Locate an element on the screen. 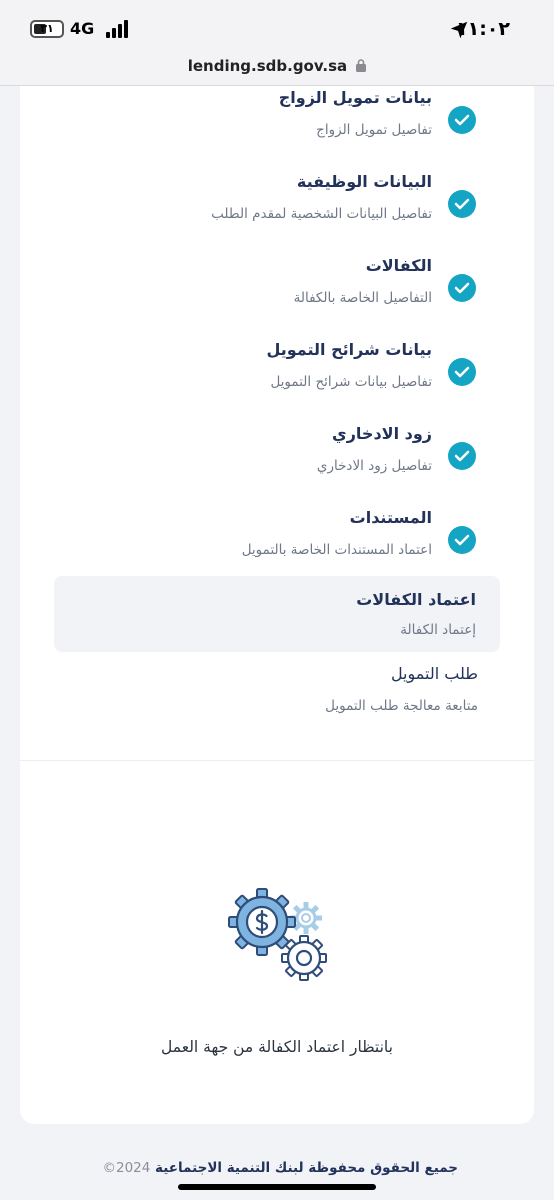 The height and width of the screenshot is (1200, 554). step-title: الكفالات is located at coordinates (398, 265).